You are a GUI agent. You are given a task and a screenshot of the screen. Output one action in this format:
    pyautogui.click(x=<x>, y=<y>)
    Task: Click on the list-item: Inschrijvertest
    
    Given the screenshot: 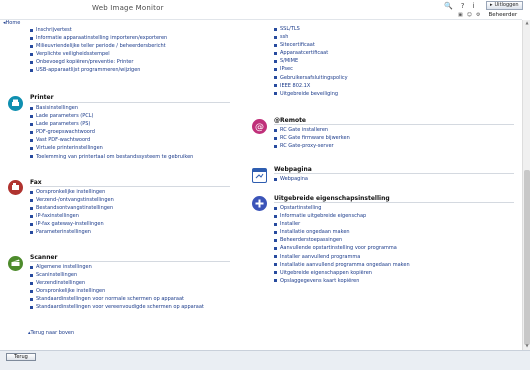 What is the action you would take?
    pyautogui.click(x=98, y=30)
    